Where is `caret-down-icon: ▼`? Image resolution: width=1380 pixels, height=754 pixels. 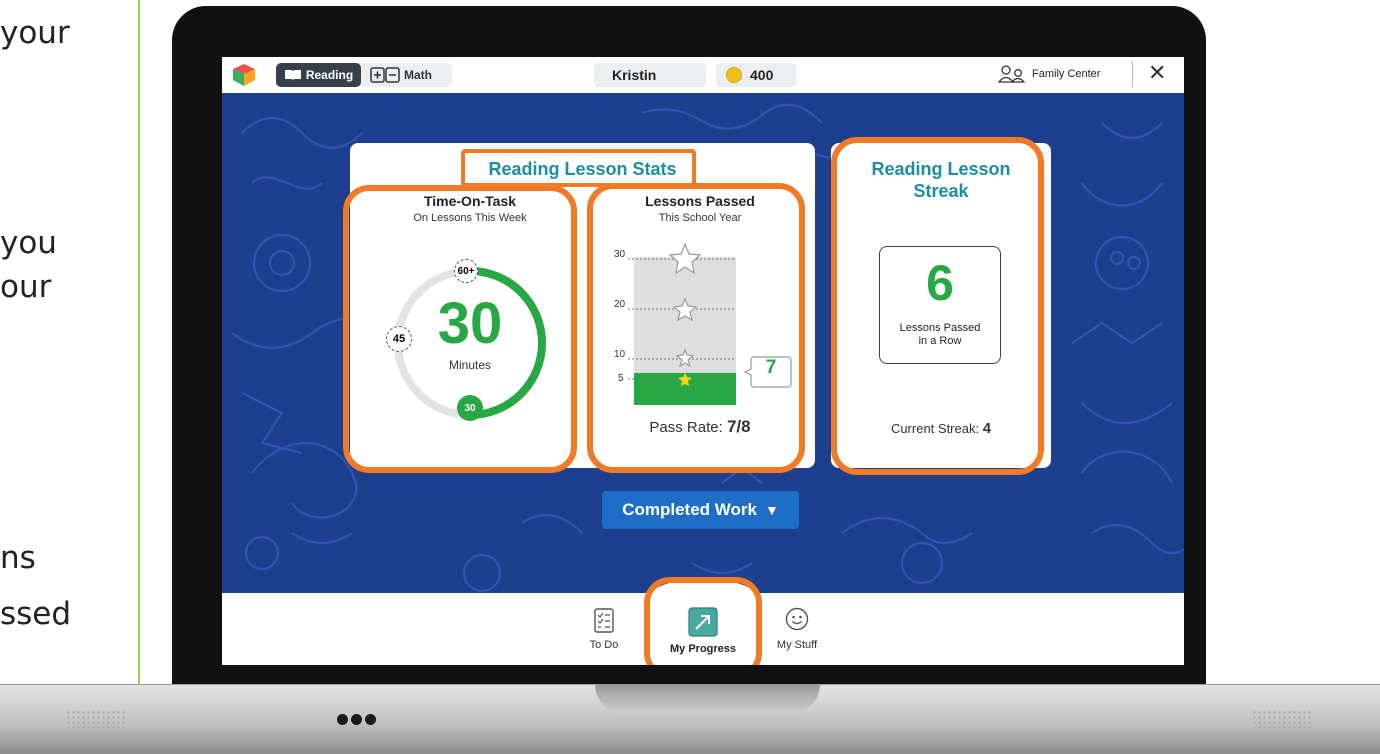
caret-down-icon: ▼ is located at coordinates (771, 510).